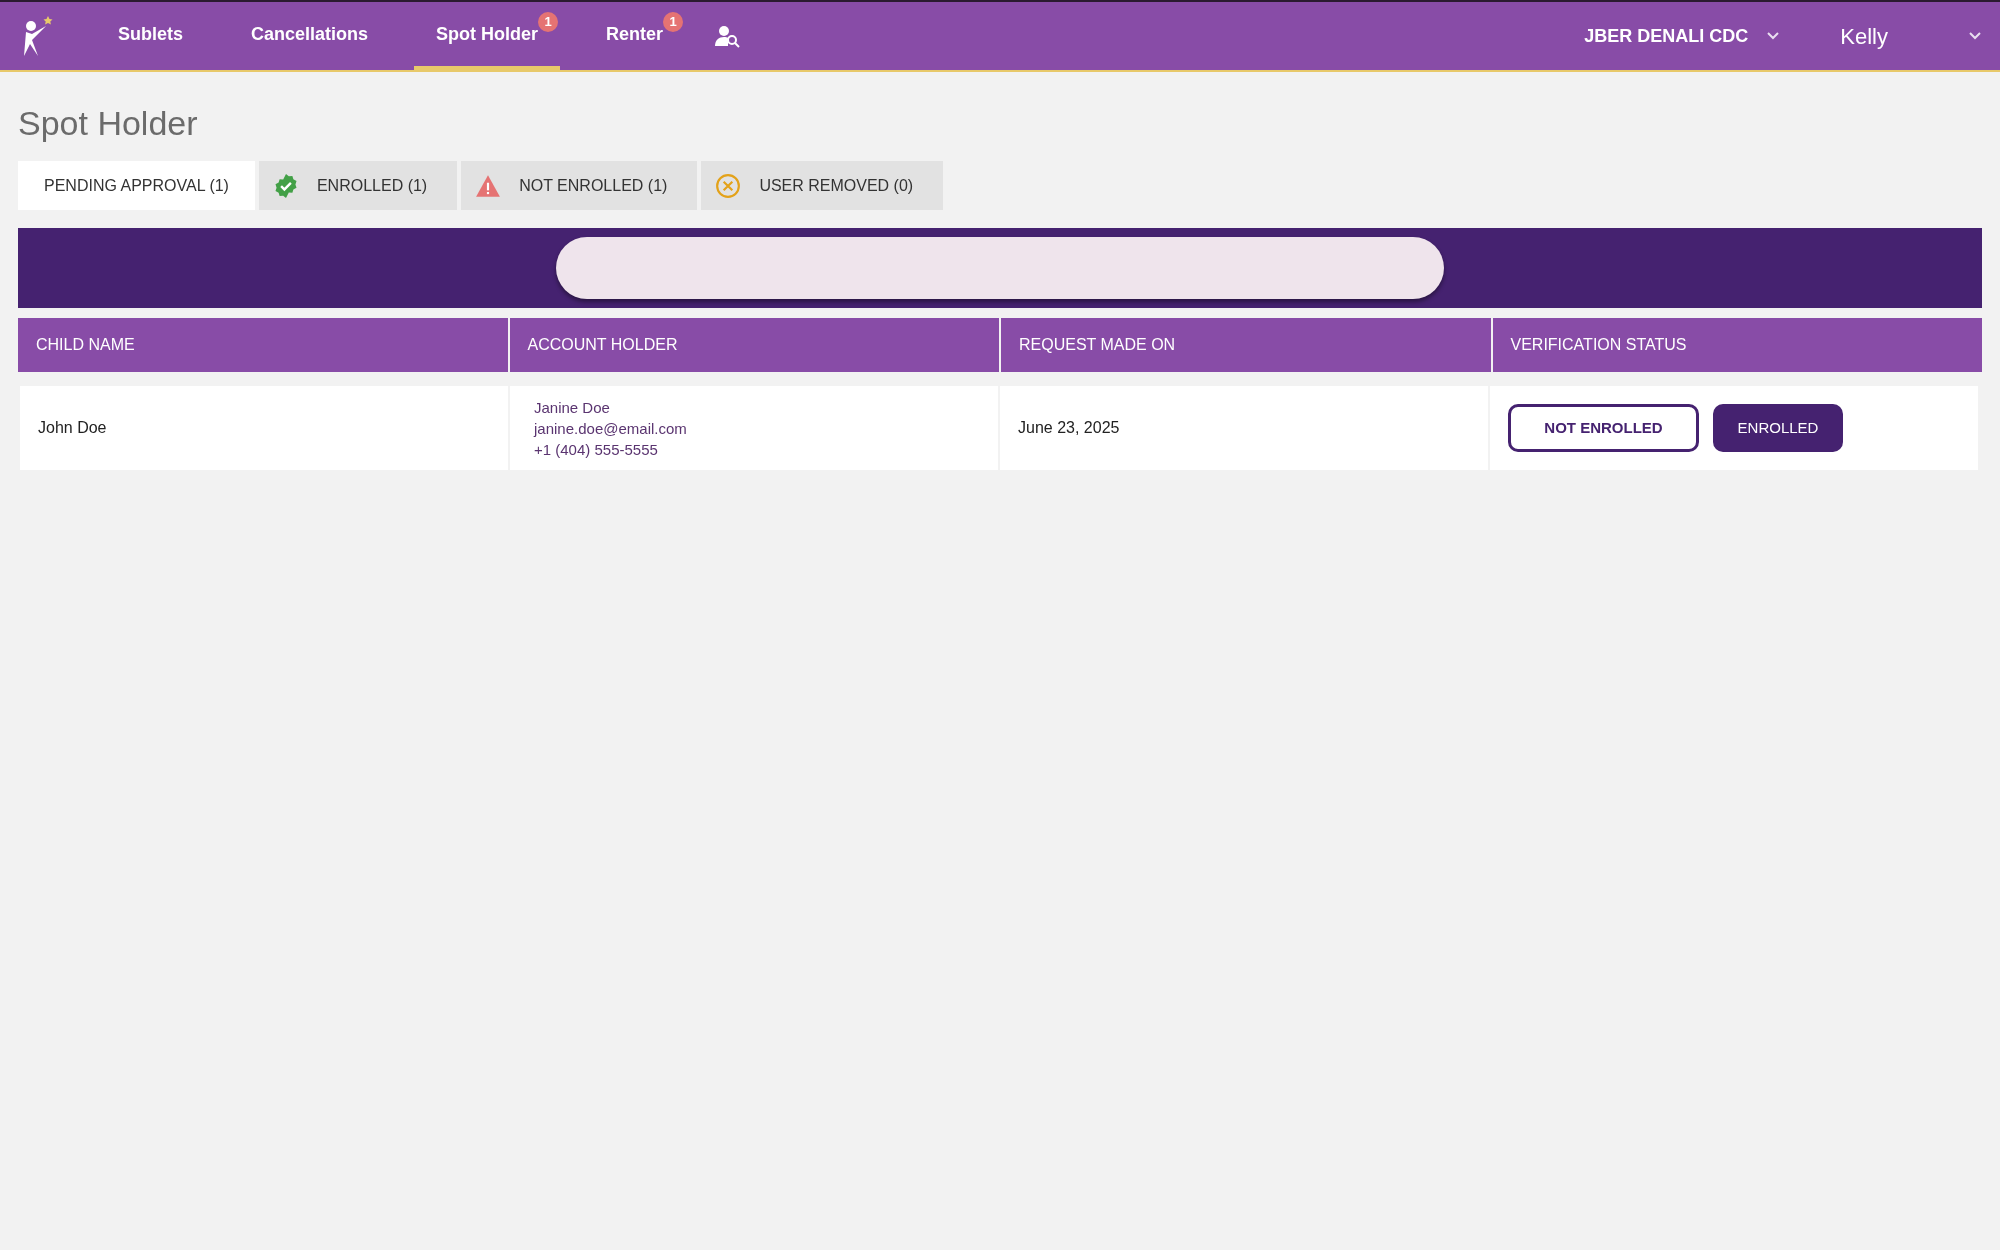  What do you see at coordinates (263, 345) in the screenshot?
I see `column-header: CHILD NAME` at bounding box center [263, 345].